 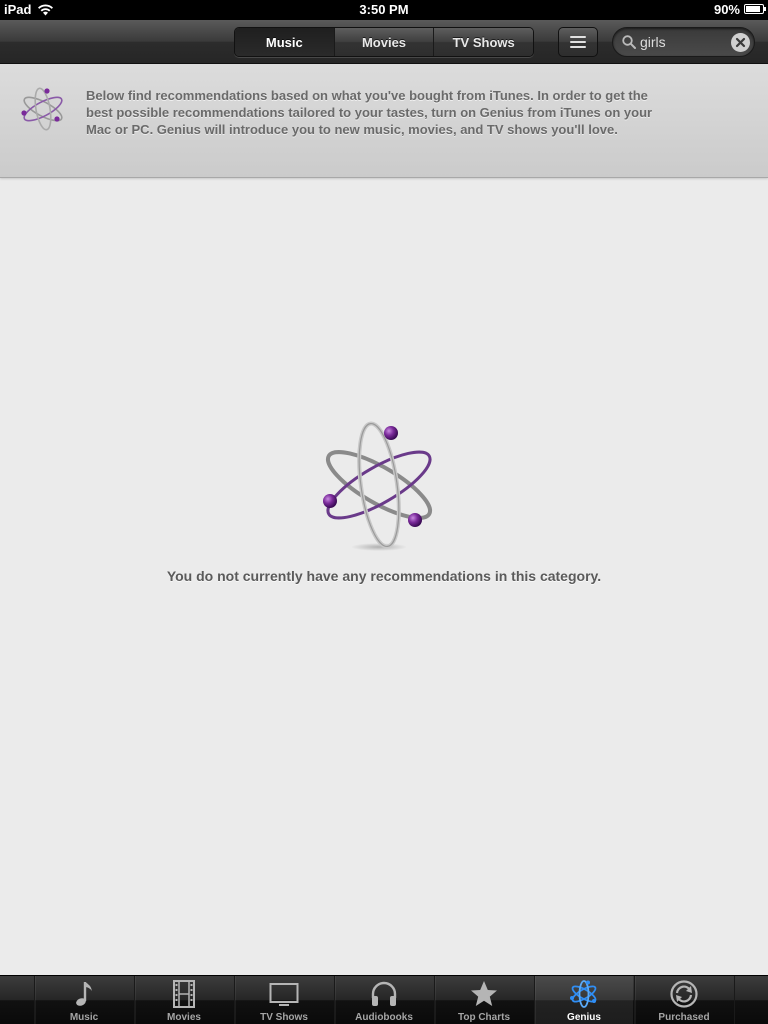 I want to click on tab-genius: Genius, so click(x=583, y=1000).